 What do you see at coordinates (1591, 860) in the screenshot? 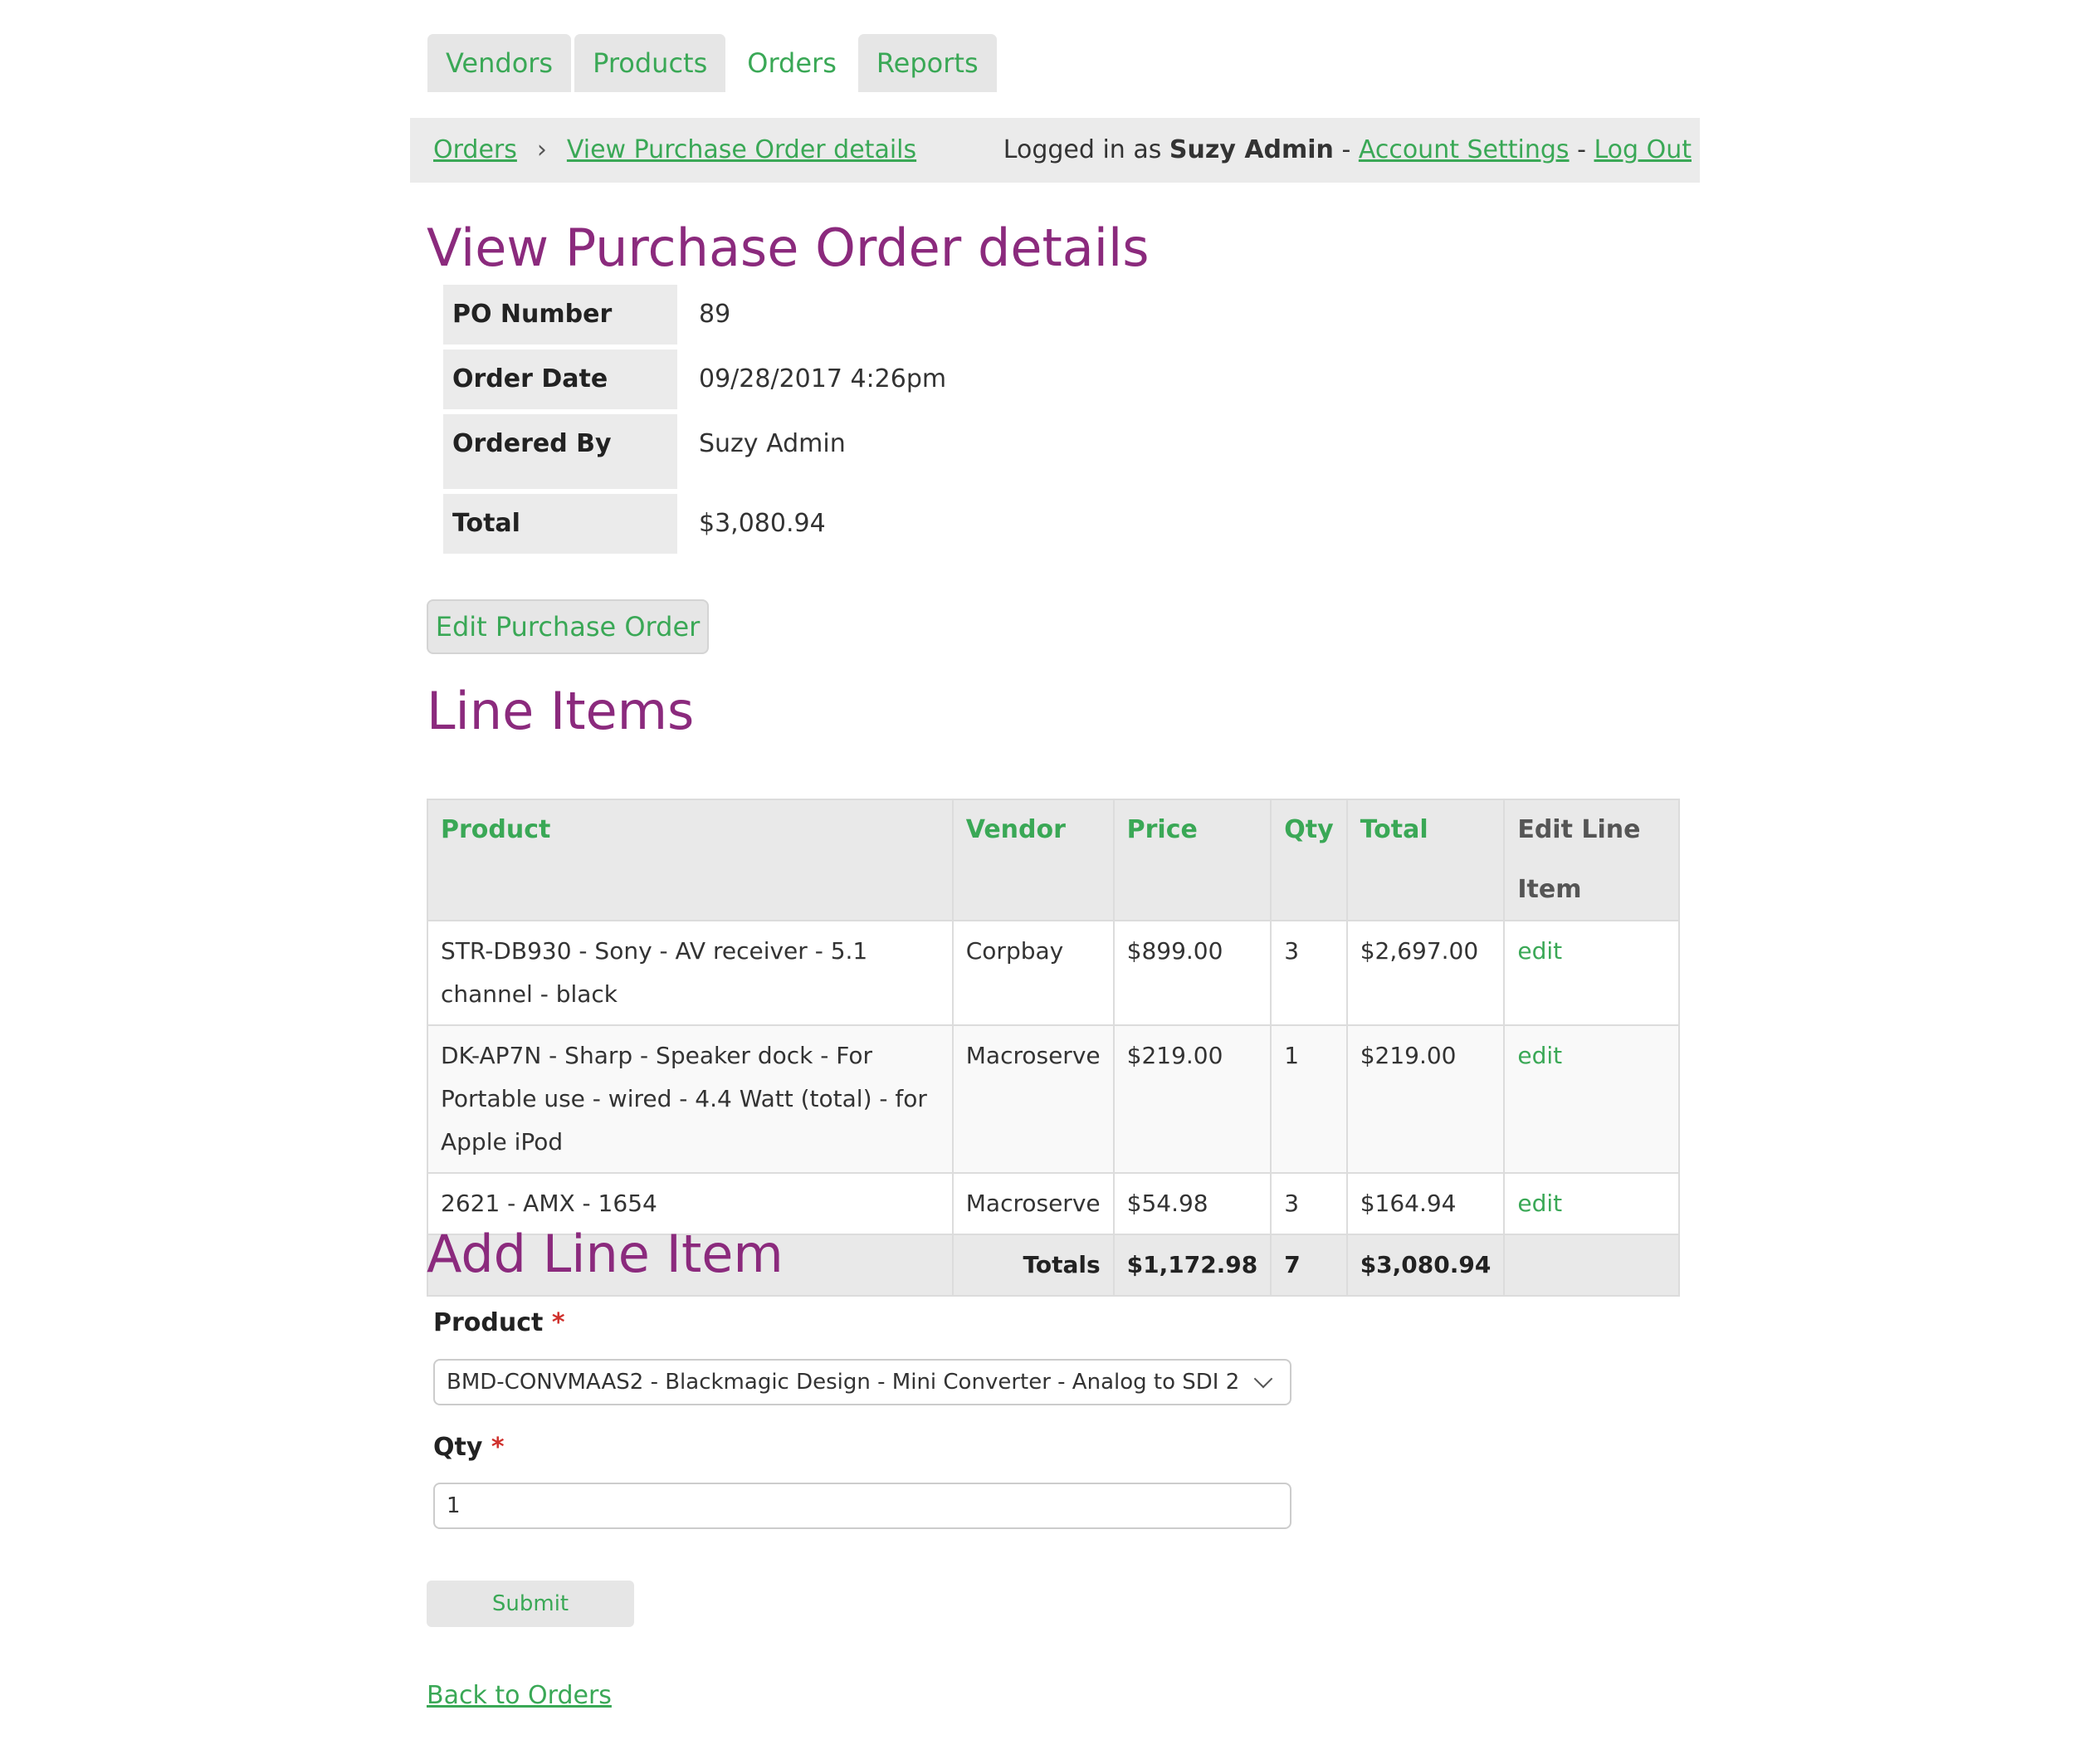
I see `column-header-edit-line-item: Edit Line Item` at bounding box center [1591, 860].